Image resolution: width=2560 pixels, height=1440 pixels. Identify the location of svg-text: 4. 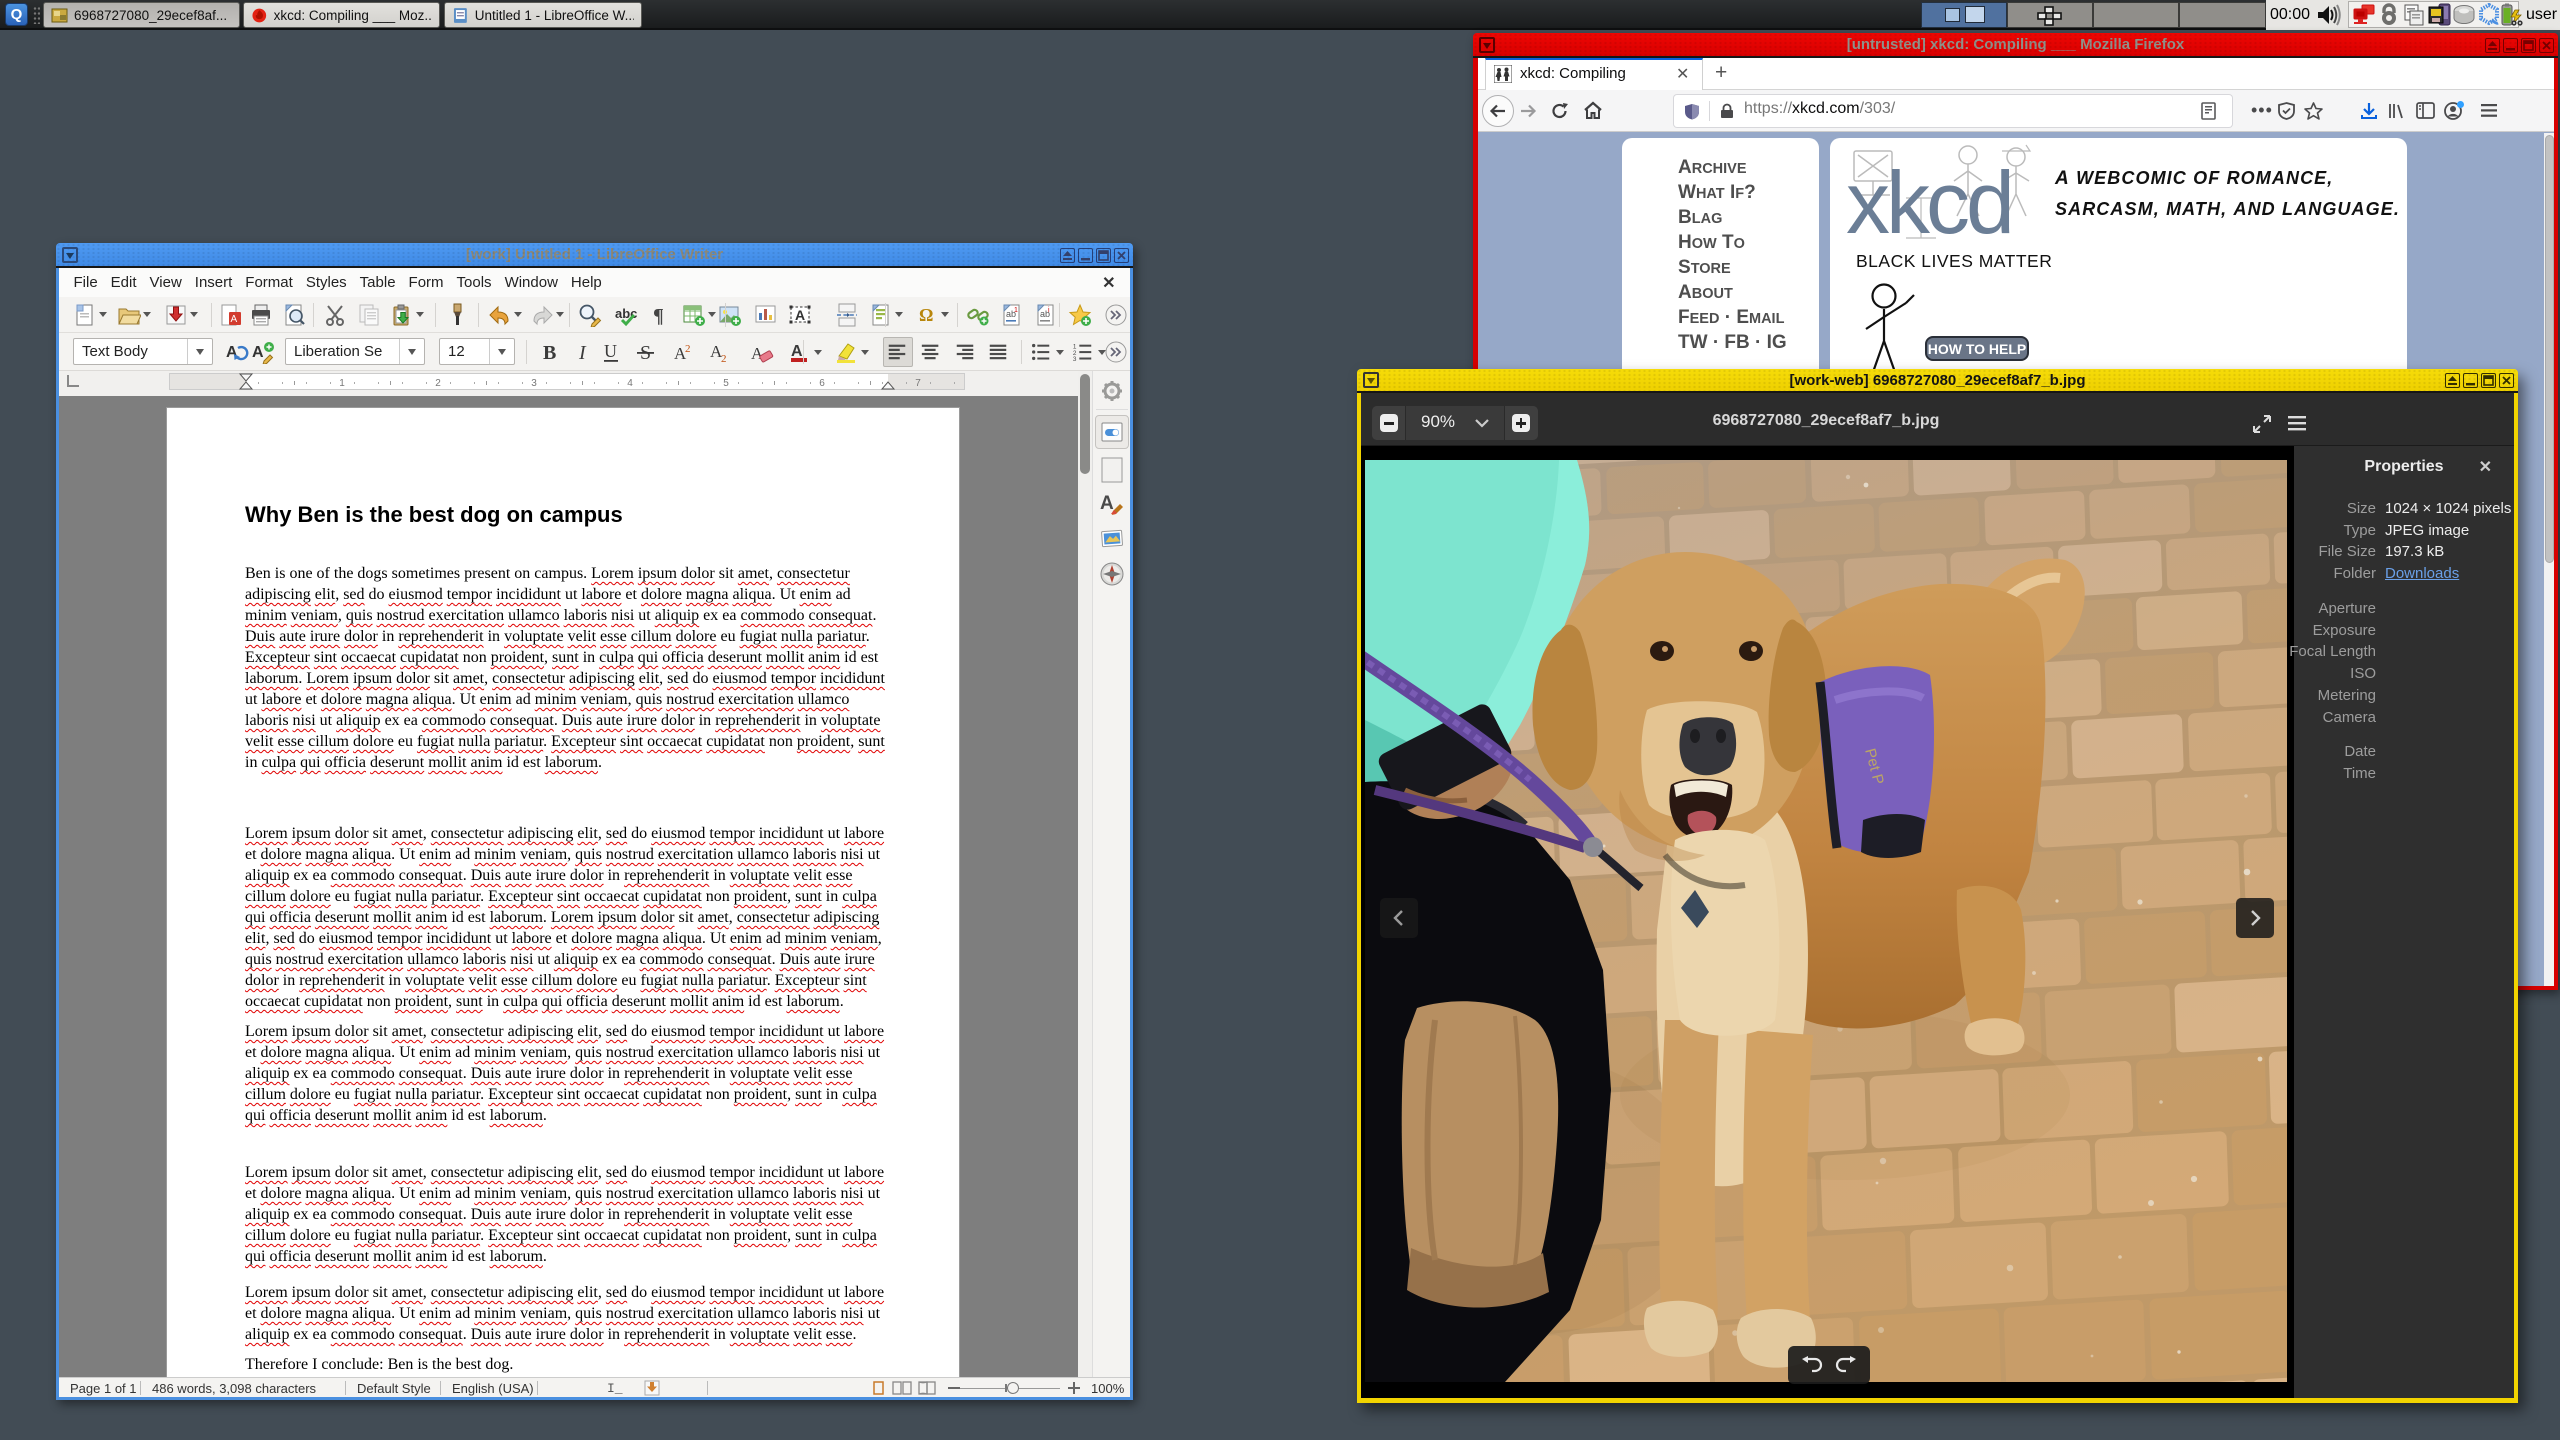
(630, 383).